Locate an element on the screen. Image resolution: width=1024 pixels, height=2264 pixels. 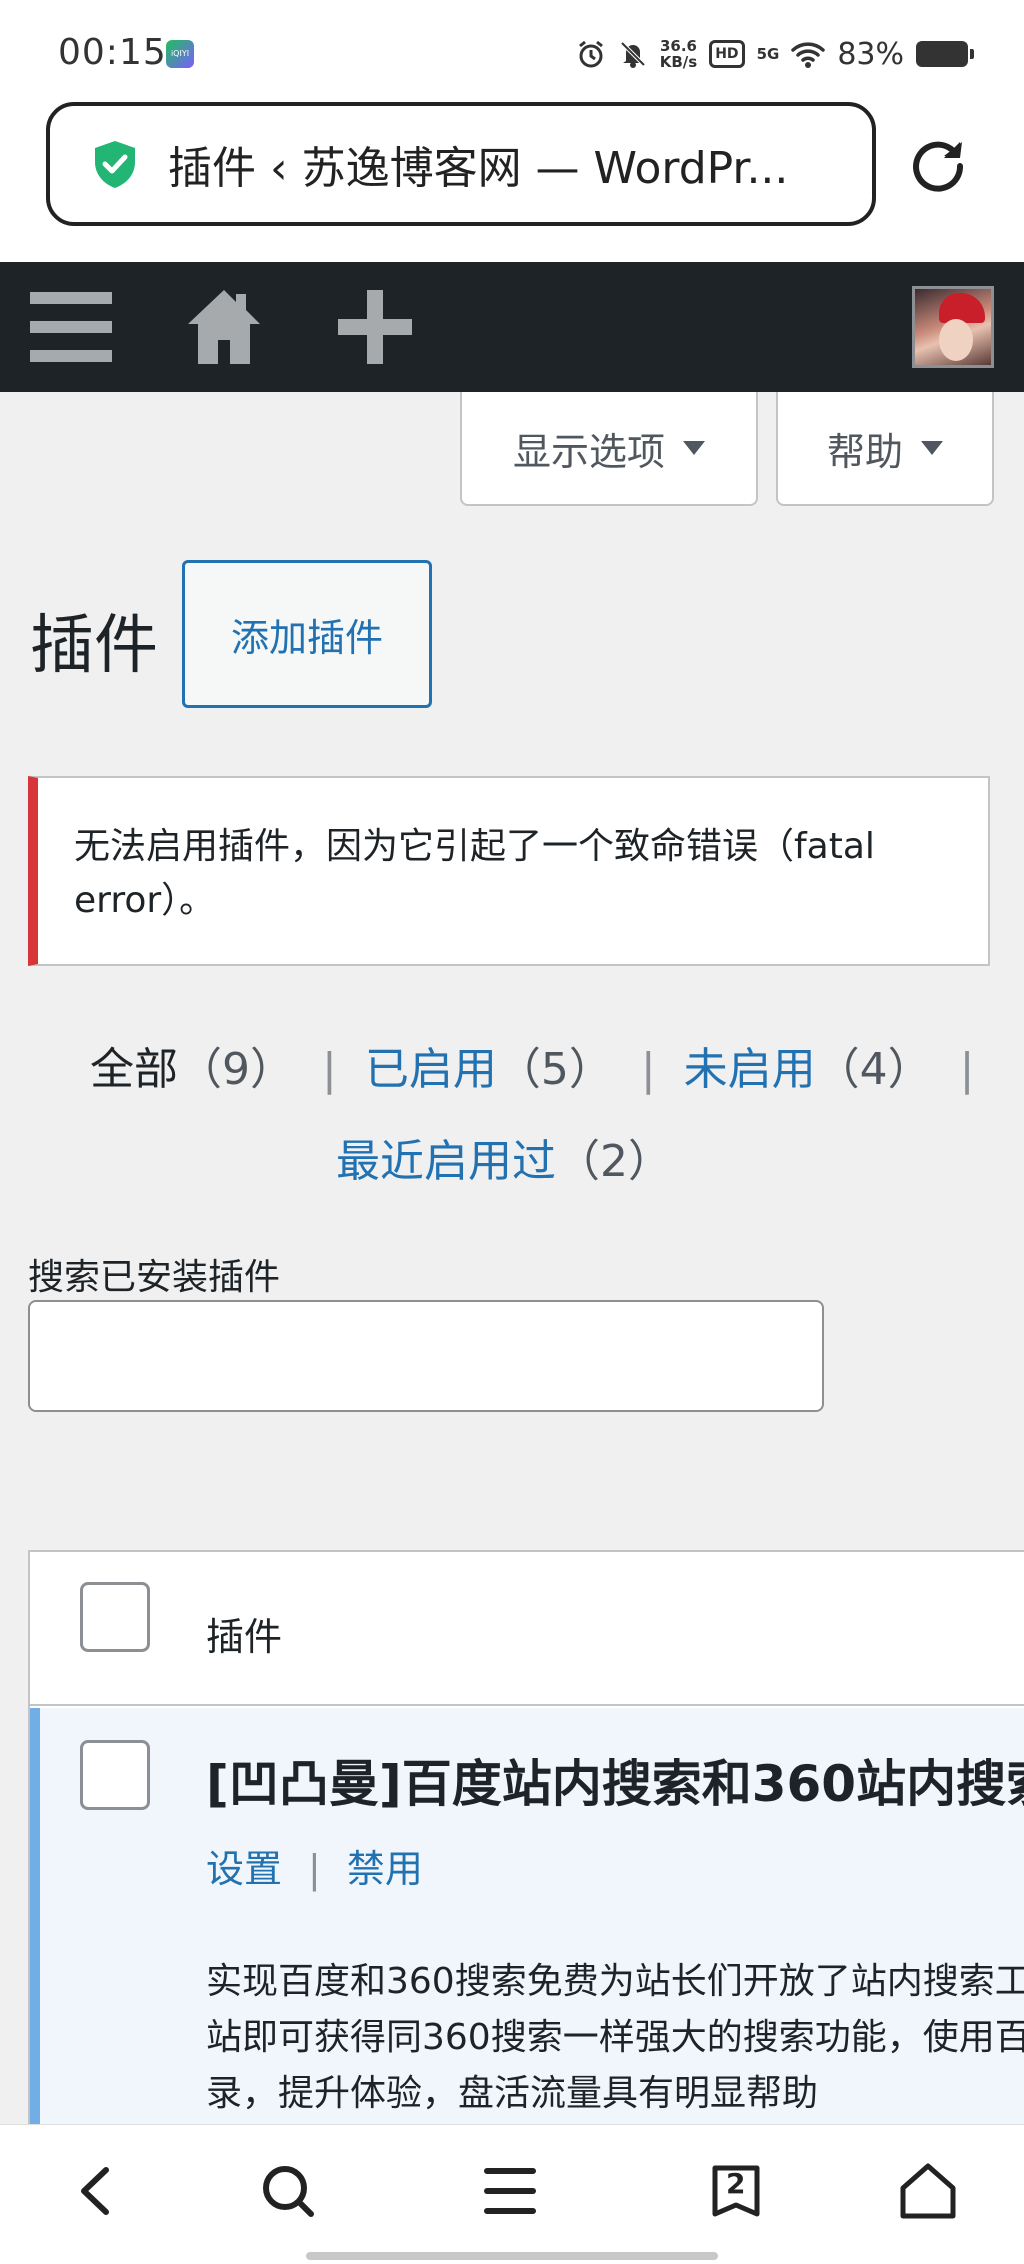
add-plugin-button: 添加插件 is located at coordinates (307, 634).